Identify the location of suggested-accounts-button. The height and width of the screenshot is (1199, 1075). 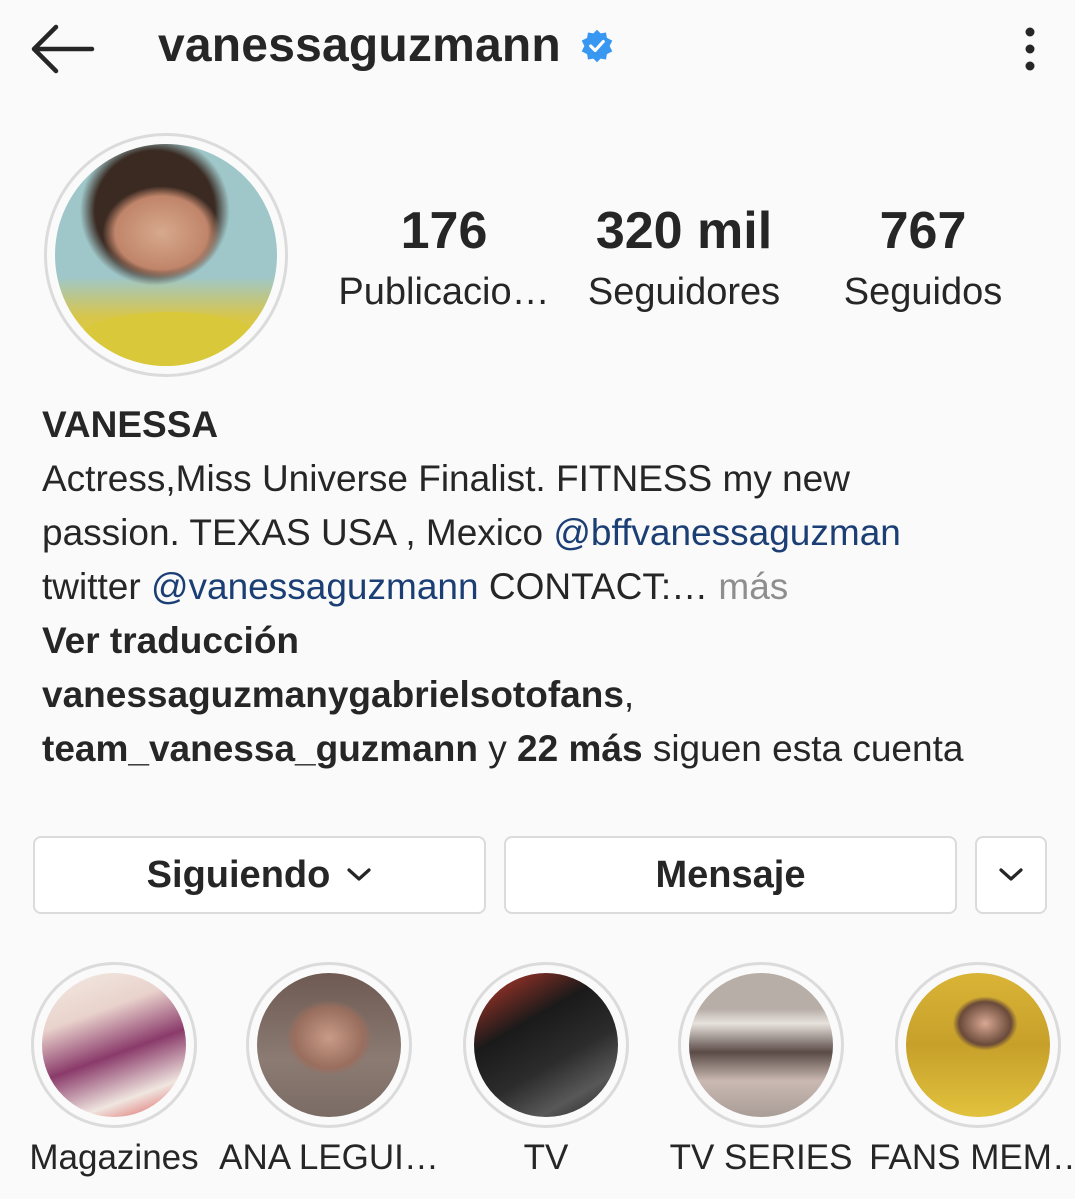
(1011, 875).